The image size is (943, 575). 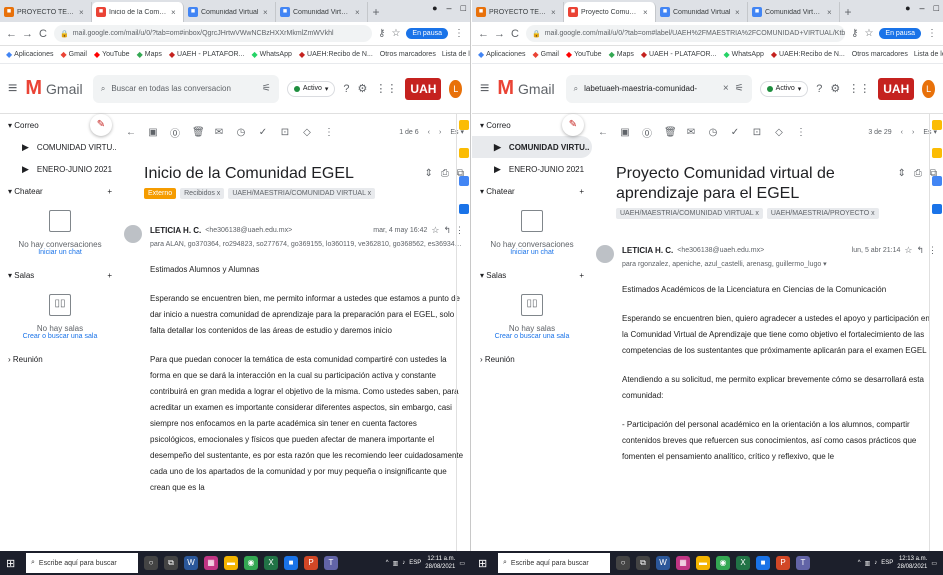 I want to click on move-to-icon: ⊡, so click(x=285, y=132).